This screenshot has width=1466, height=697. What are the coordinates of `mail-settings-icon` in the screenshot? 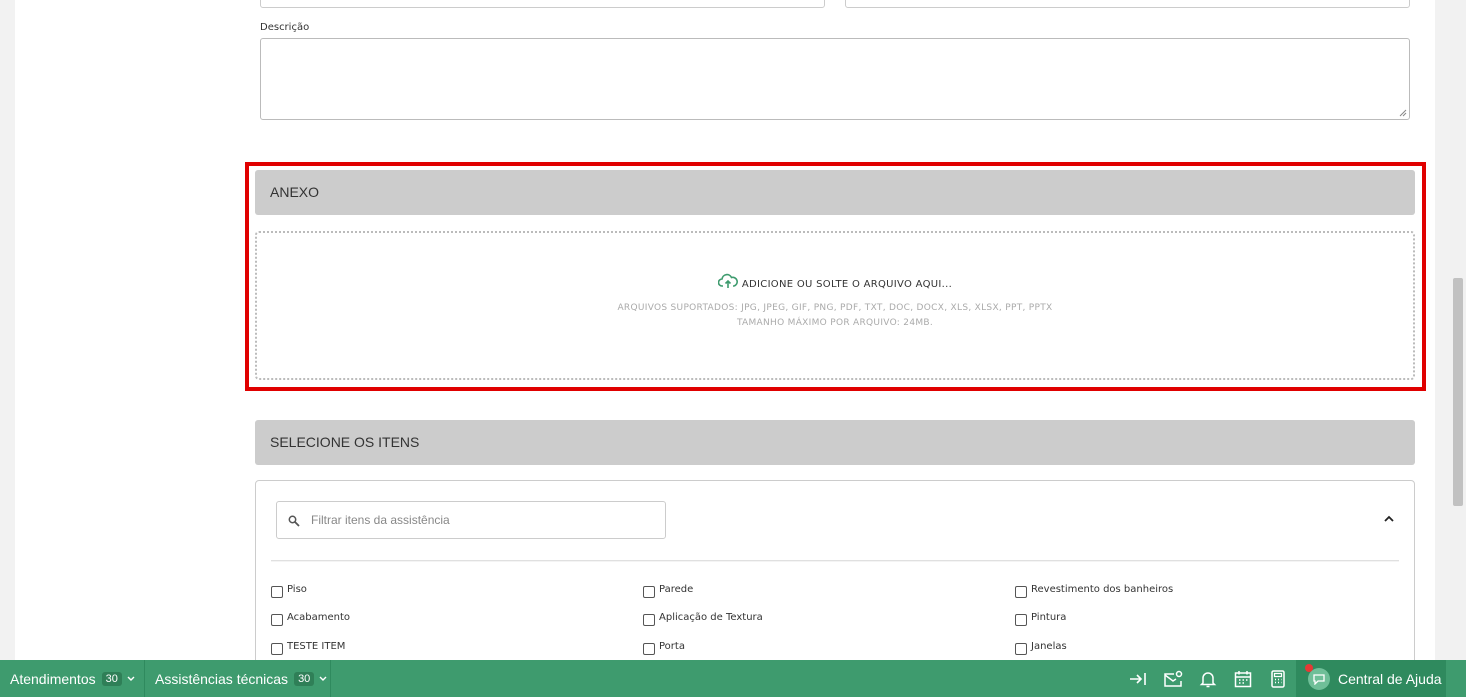 It's located at (1173, 679).